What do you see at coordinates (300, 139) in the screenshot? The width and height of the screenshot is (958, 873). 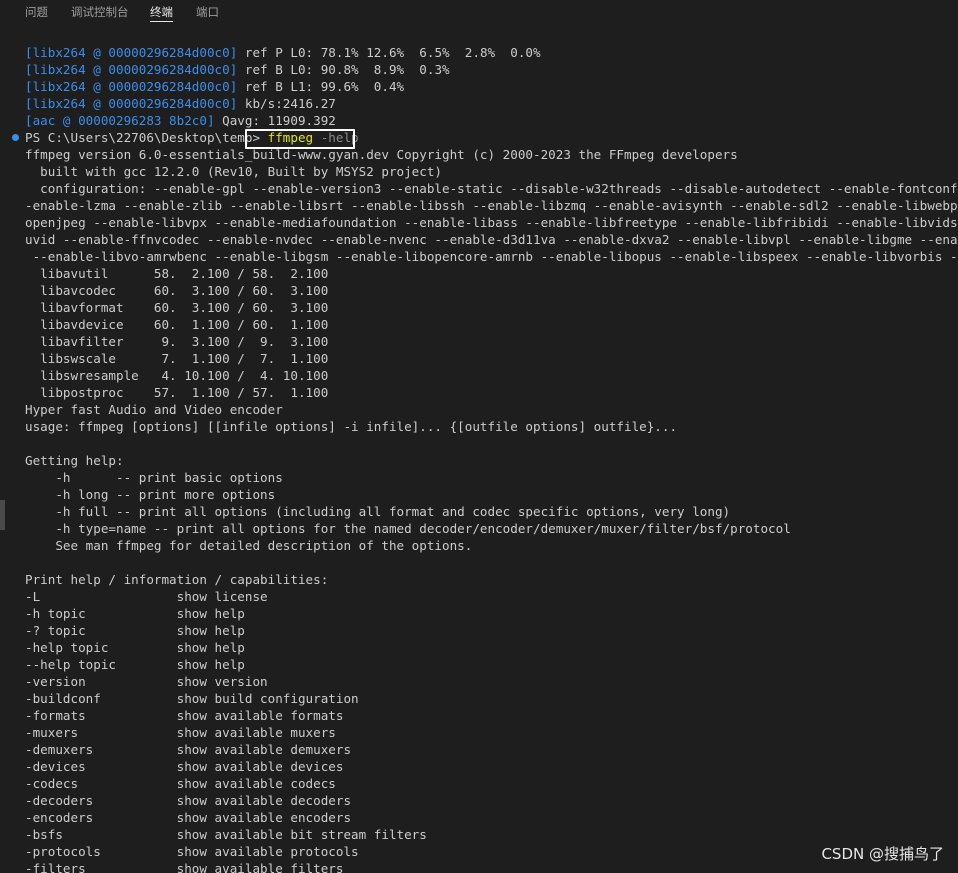 I see `command-highlight-box` at bounding box center [300, 139].